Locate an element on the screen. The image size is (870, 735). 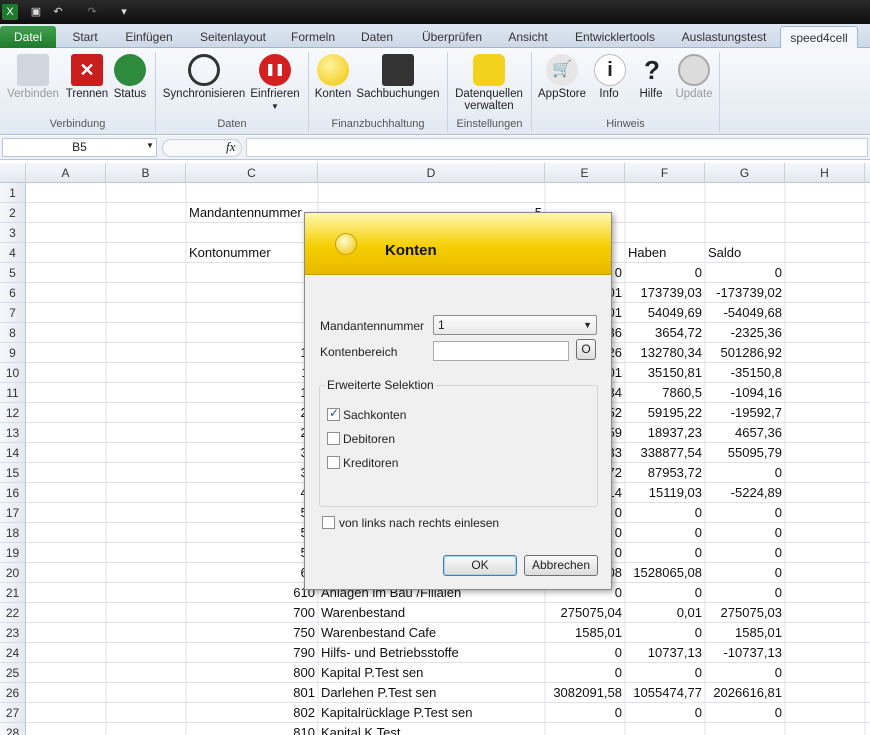
cell-g-saldo: -19592,7 is located at coordinates (745, 413).